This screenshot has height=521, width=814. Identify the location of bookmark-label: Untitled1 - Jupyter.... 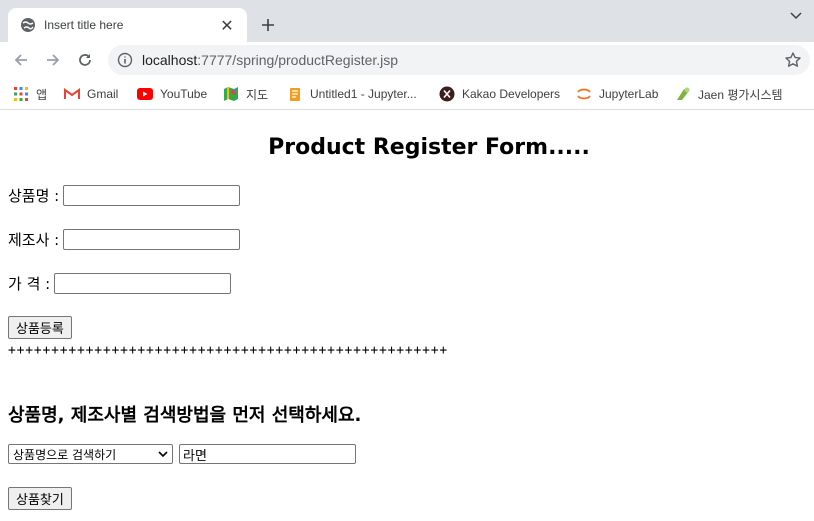
(363, 94).